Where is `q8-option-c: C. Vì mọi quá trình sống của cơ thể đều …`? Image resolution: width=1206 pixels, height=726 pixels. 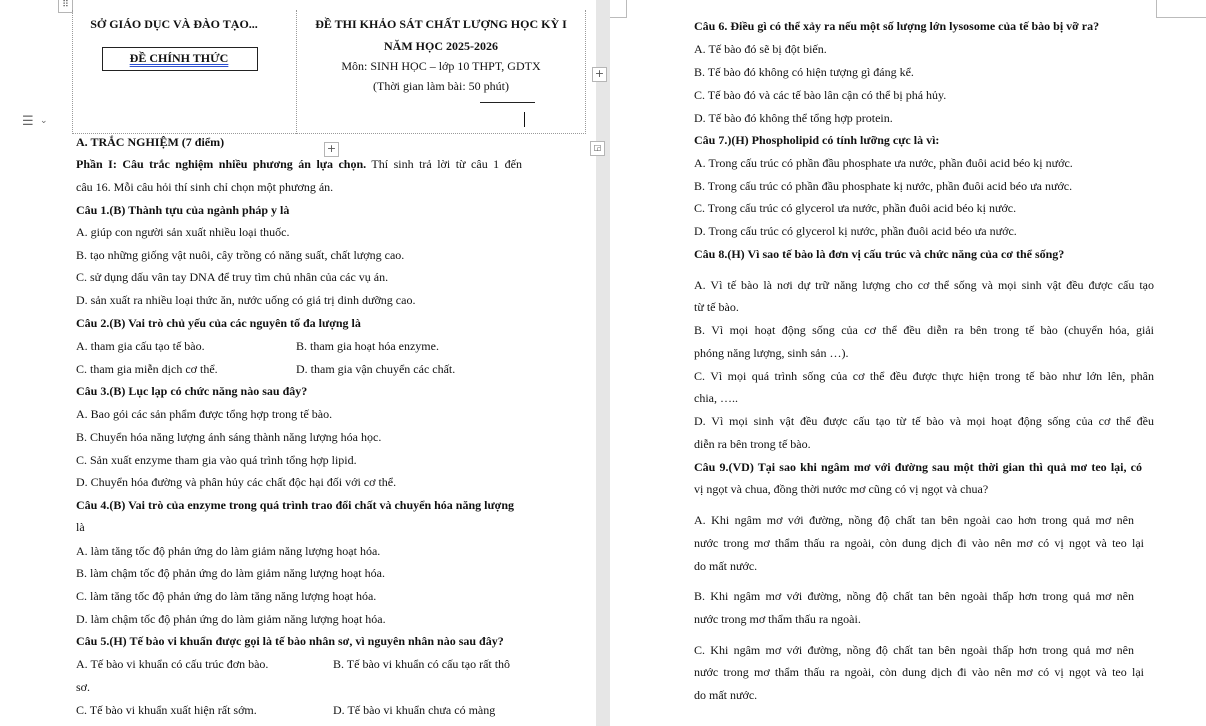
q8-option-c: C. Vì mọi quá trình sống của cơ thể đều … is located at coordinates (924, 376).